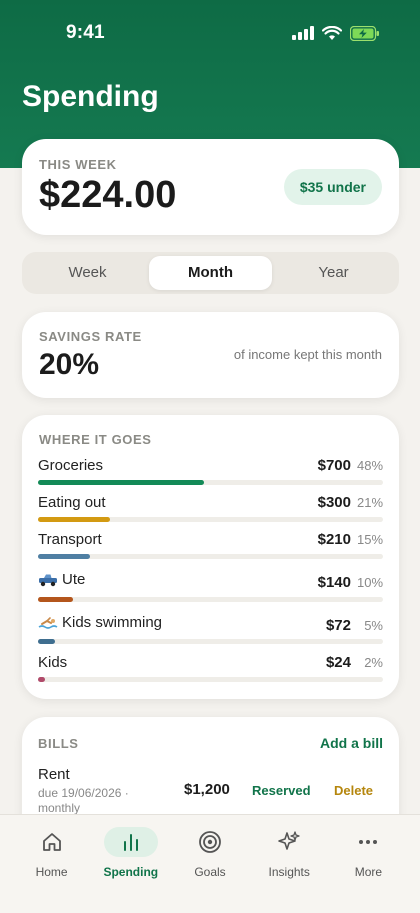  Describe the element at coordinates (131, 872) in the screenshot. I see `tab-label: Spending` at that location.